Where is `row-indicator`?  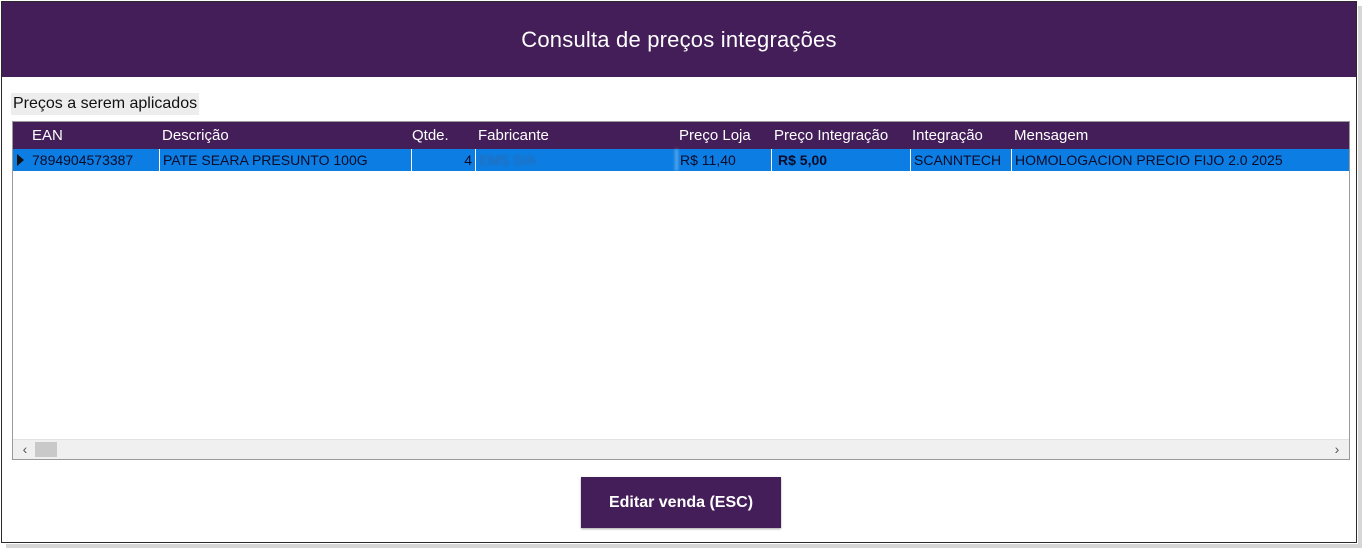
row-indicator is located at coordinates (21, 160).